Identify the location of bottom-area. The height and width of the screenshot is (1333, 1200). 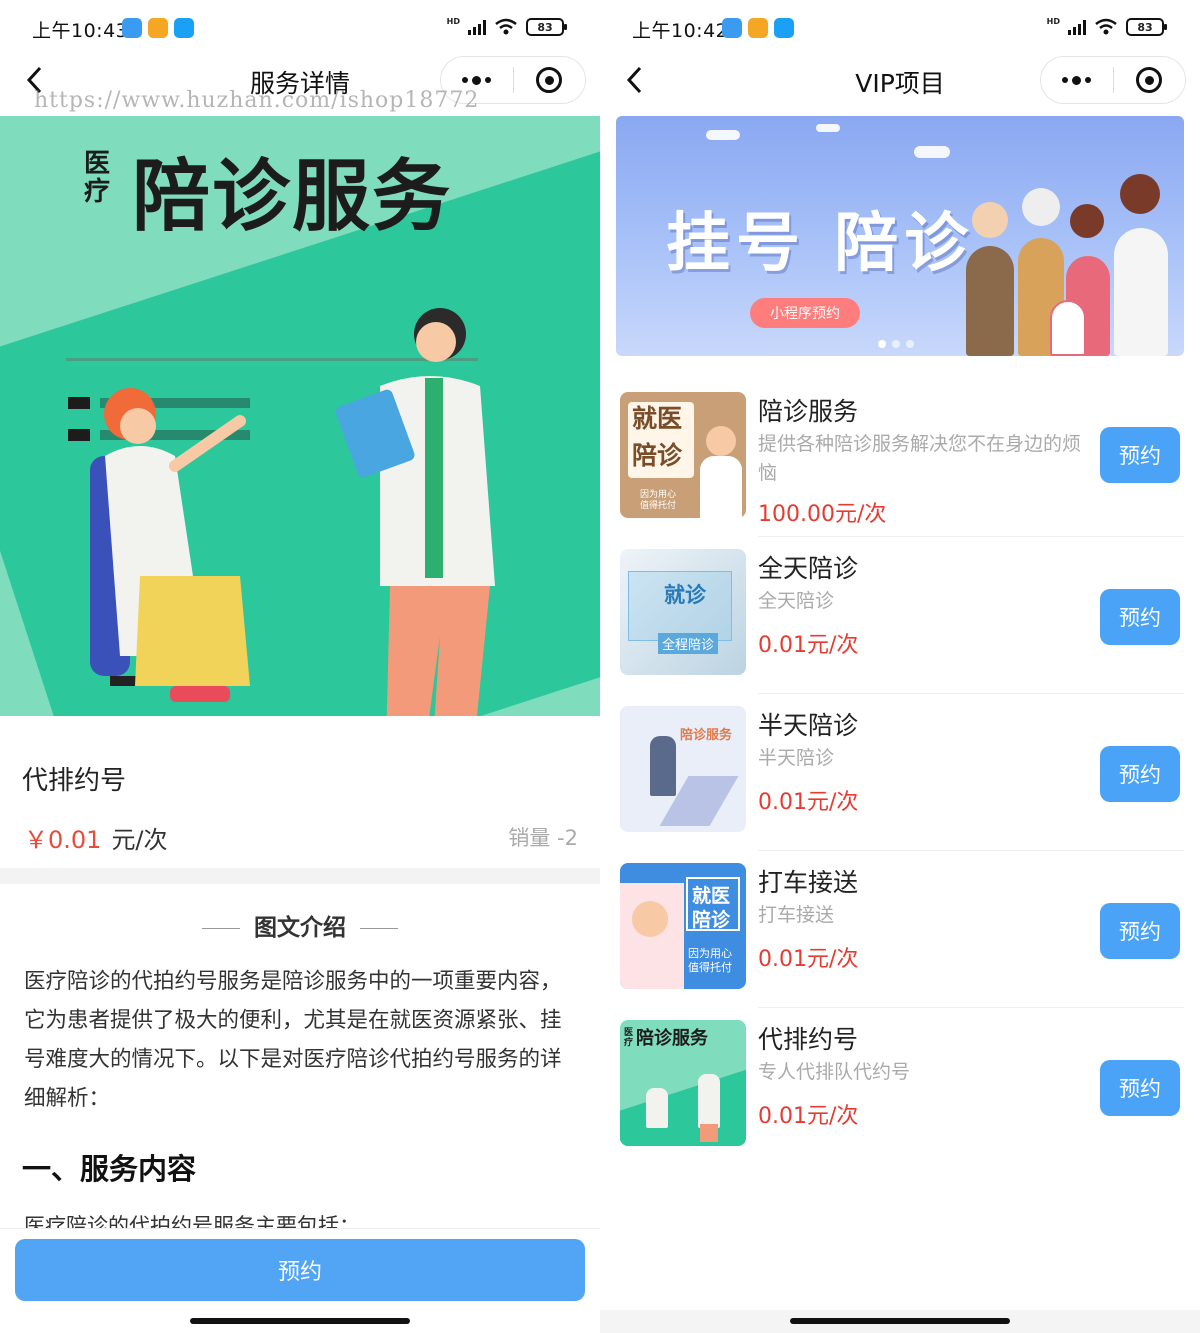
(900, 1321).